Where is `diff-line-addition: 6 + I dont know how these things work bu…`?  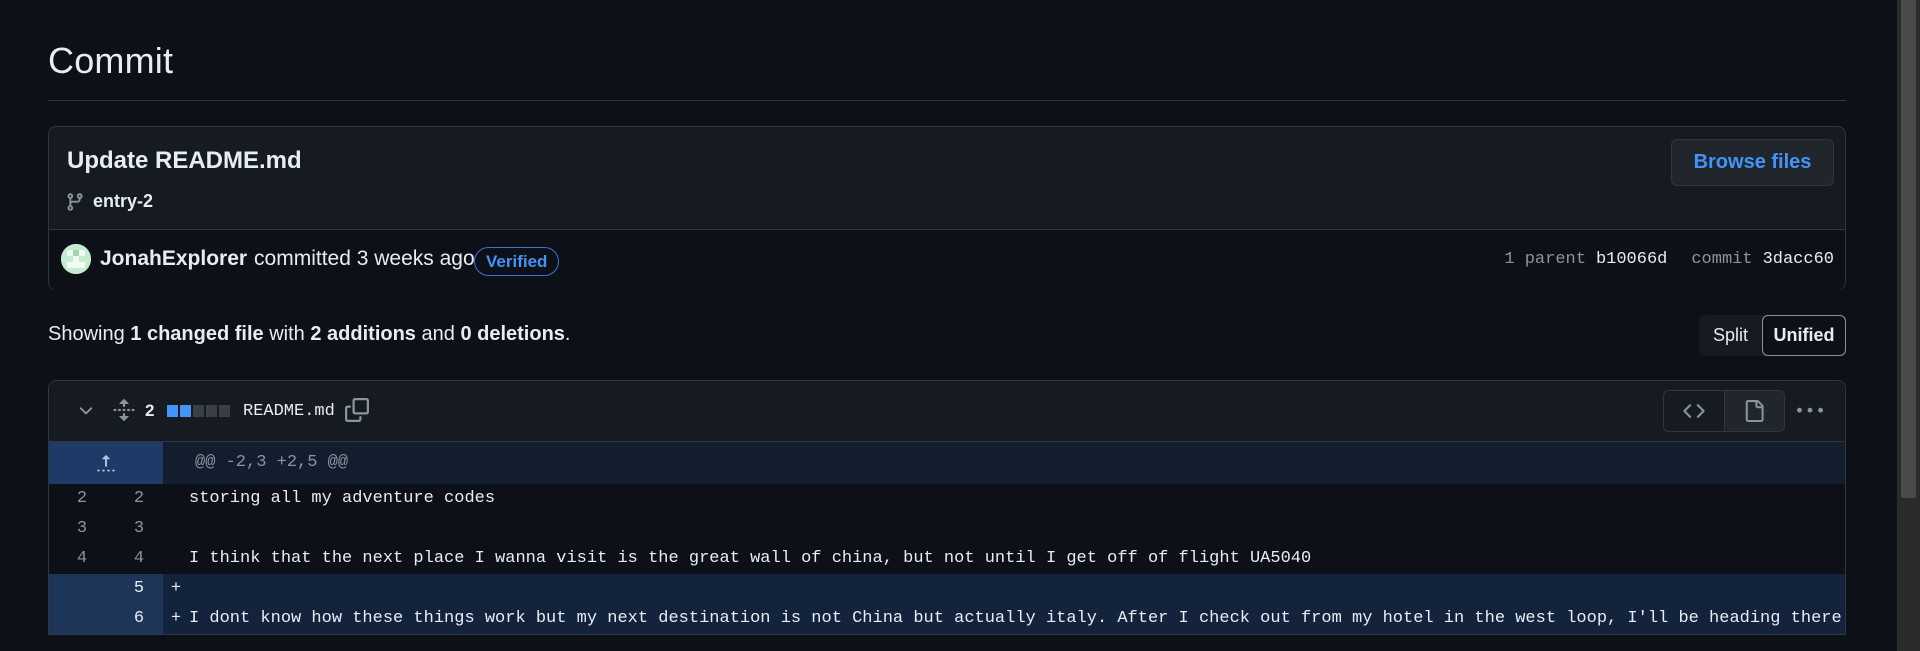 diff-line-addition: 6 + I dont know how these things work bu… is located at coordinates (947, 619).